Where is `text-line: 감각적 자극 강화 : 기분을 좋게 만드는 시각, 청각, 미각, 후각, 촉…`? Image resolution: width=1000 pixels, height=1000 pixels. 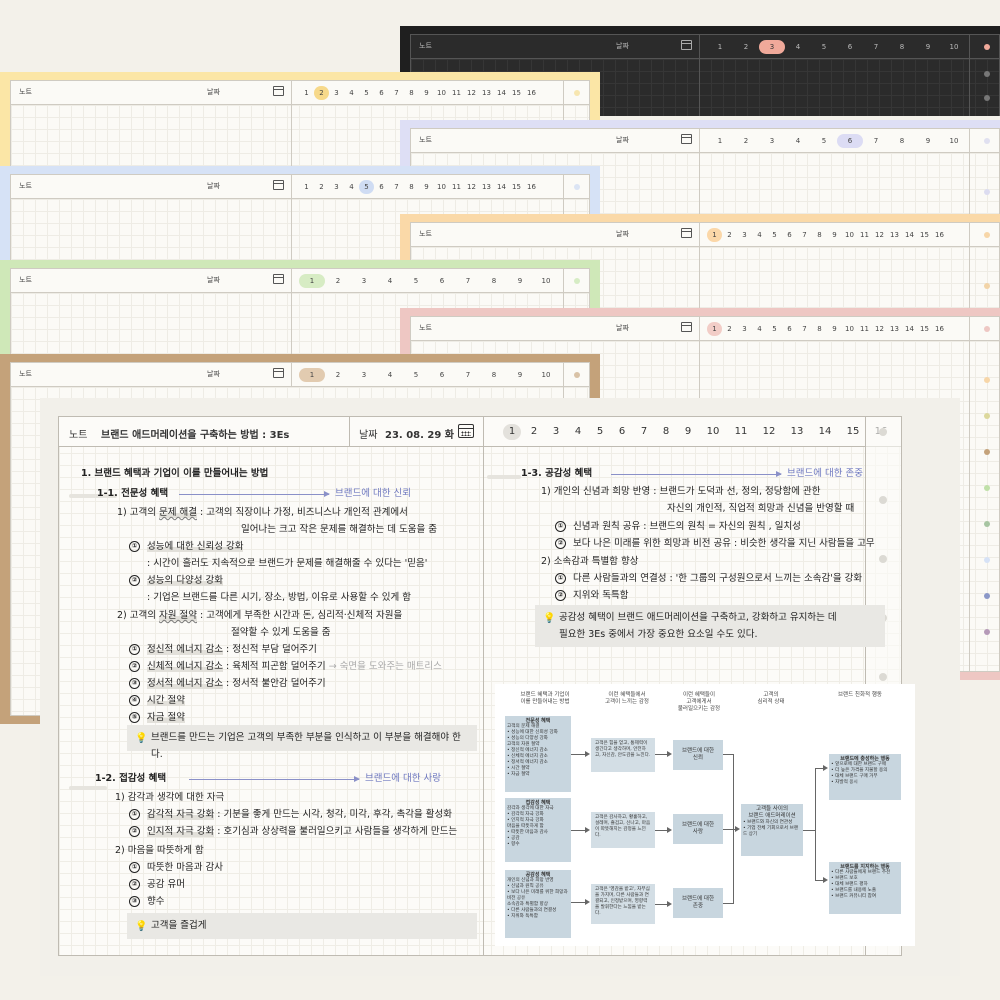
text-line: 감각적 자극 강화 : 기분을 좋게 만드는 시각, 청각, 미각, 후각, 촉… is located at coordinates (299, 814).